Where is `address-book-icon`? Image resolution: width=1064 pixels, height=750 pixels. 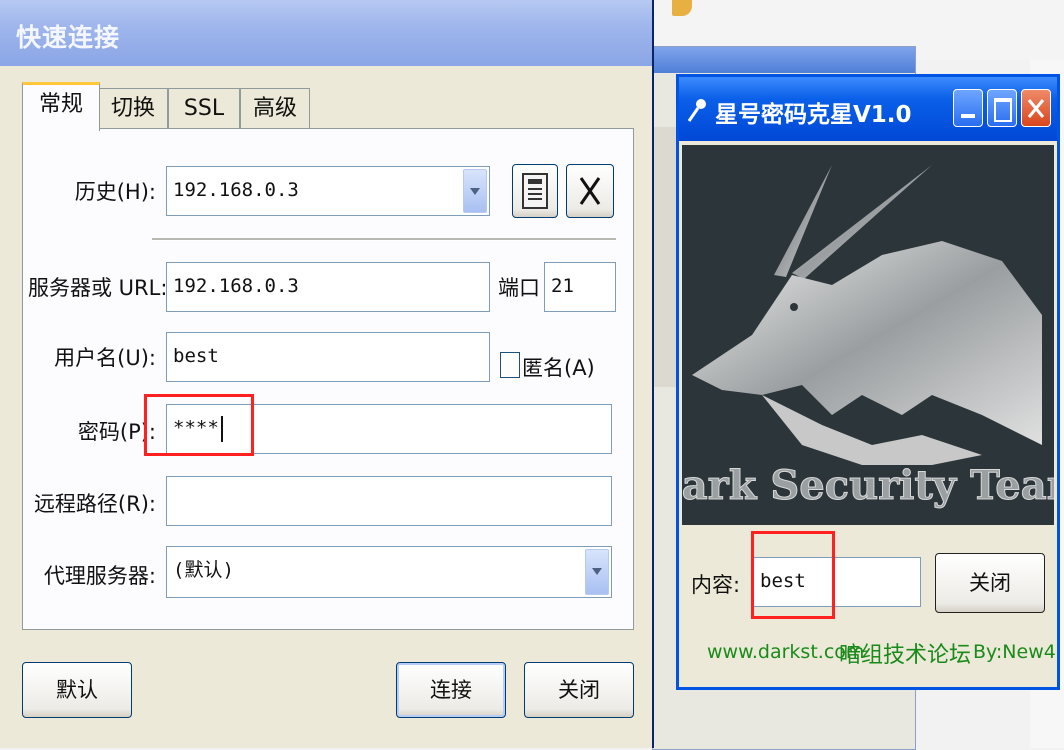 address-book-icon is located at coordinates (535, 191).